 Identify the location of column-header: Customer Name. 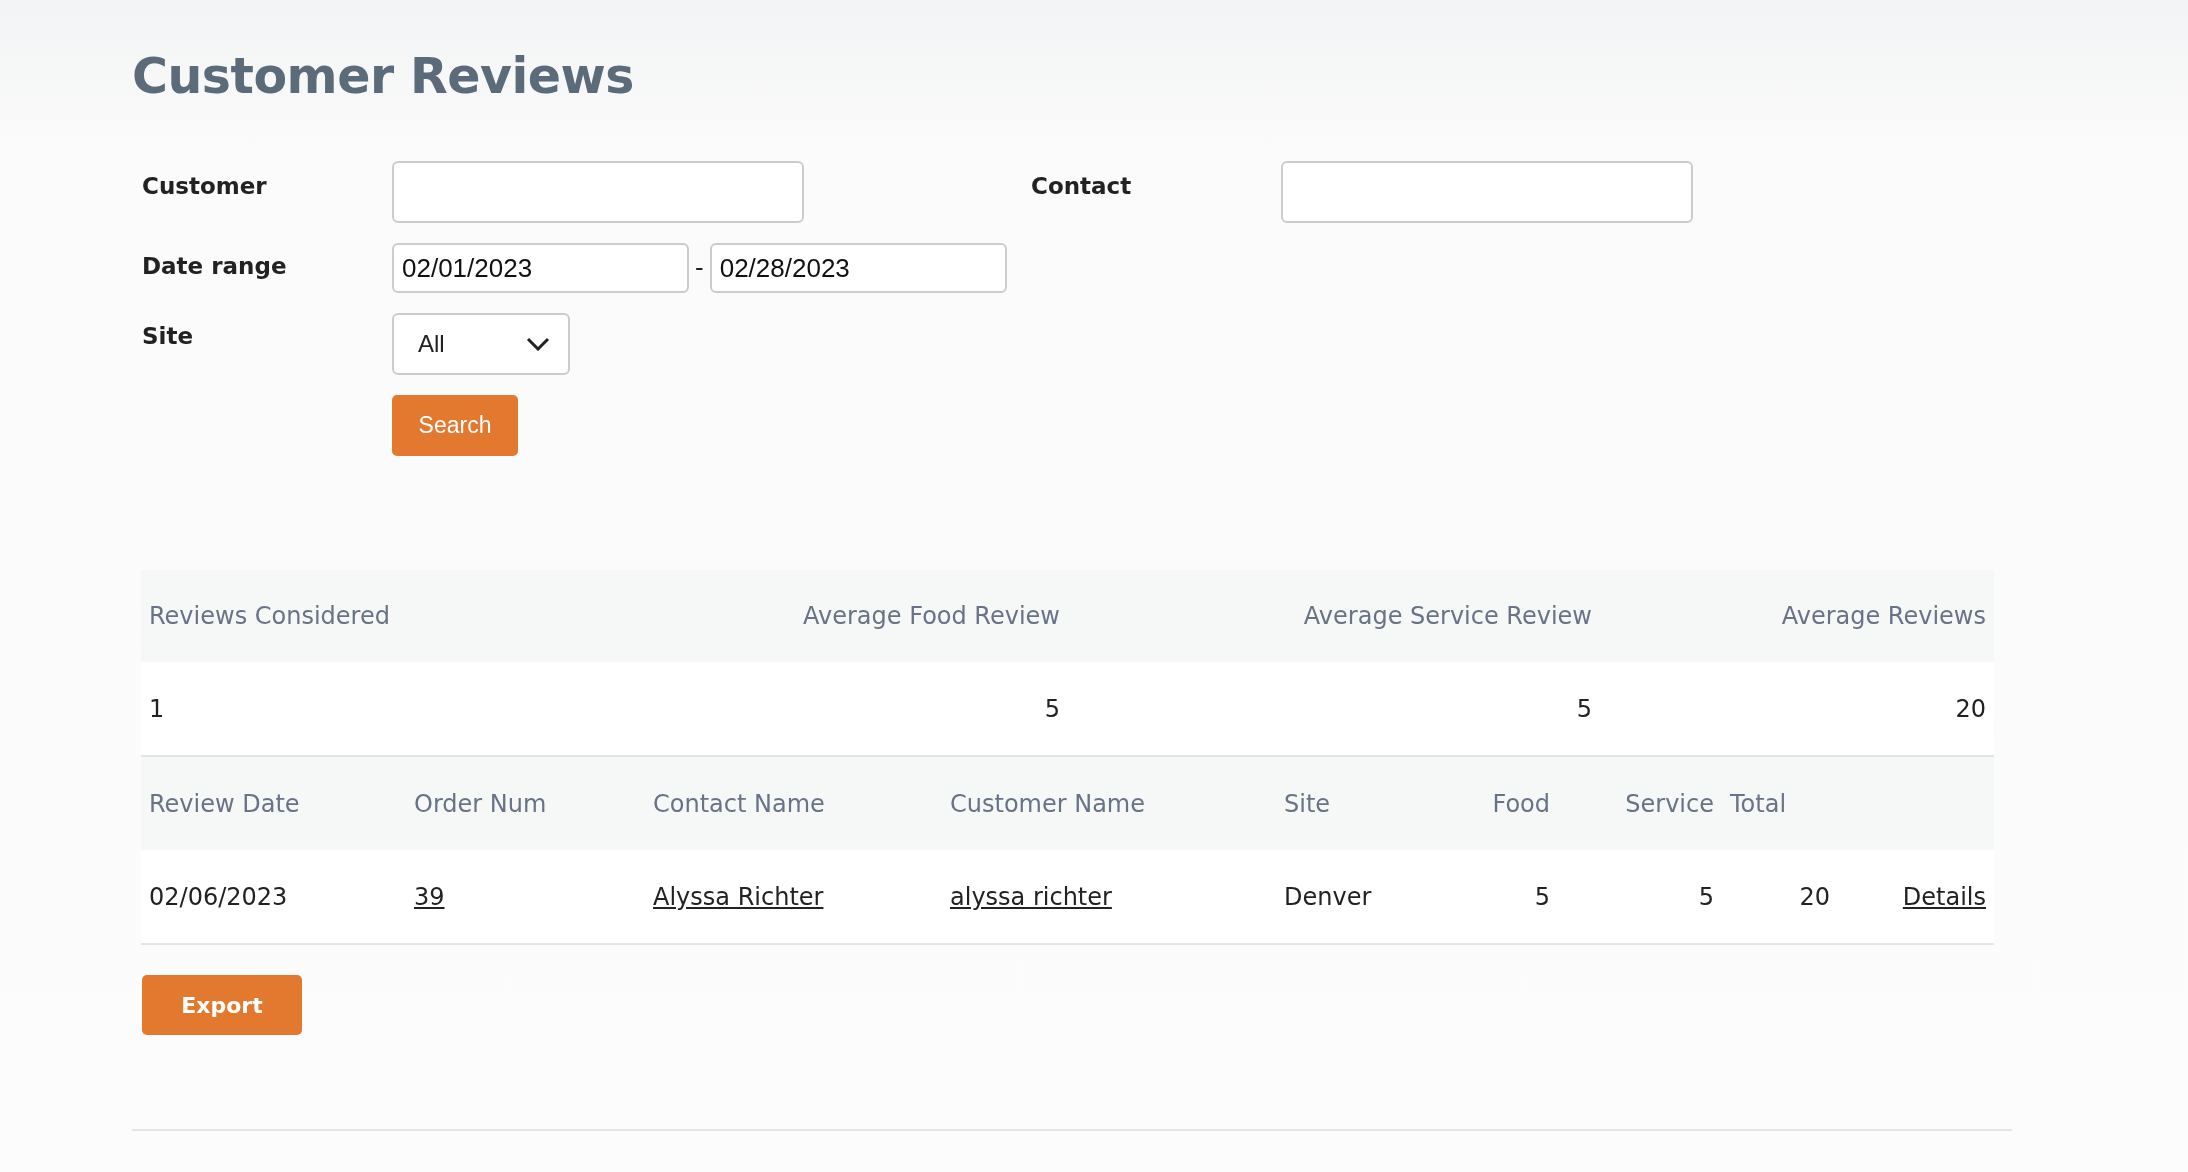
(1109, 803).